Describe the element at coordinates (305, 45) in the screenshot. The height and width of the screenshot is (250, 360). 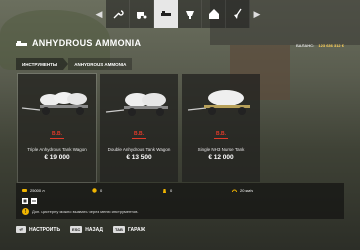
I see `balance-label: БАЛАНС:` at that location.